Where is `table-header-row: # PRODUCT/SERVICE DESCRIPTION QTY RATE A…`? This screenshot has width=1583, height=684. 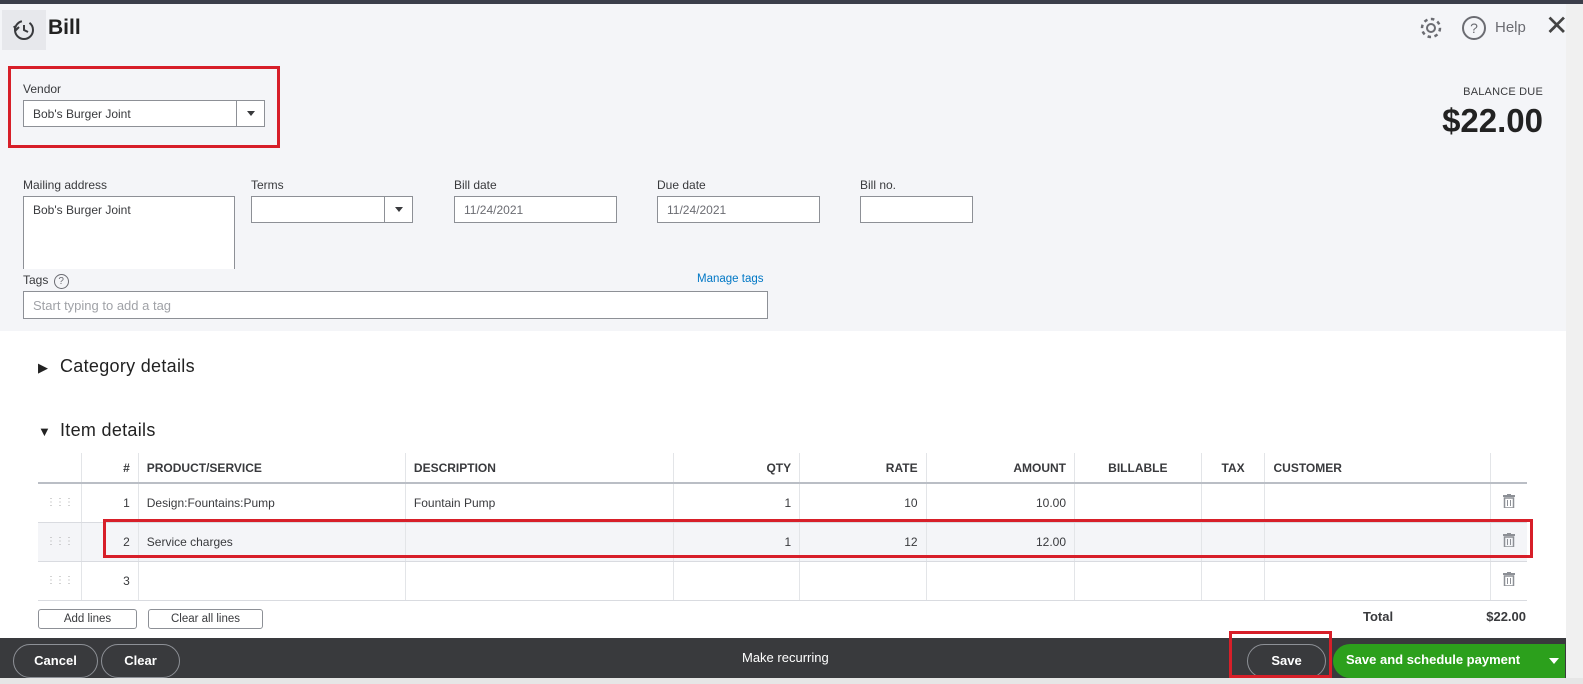
table-header-row: # PRODUCT/SERVICE DESCRIPTION QTY RATE A… is located at coordinates (782, 468).